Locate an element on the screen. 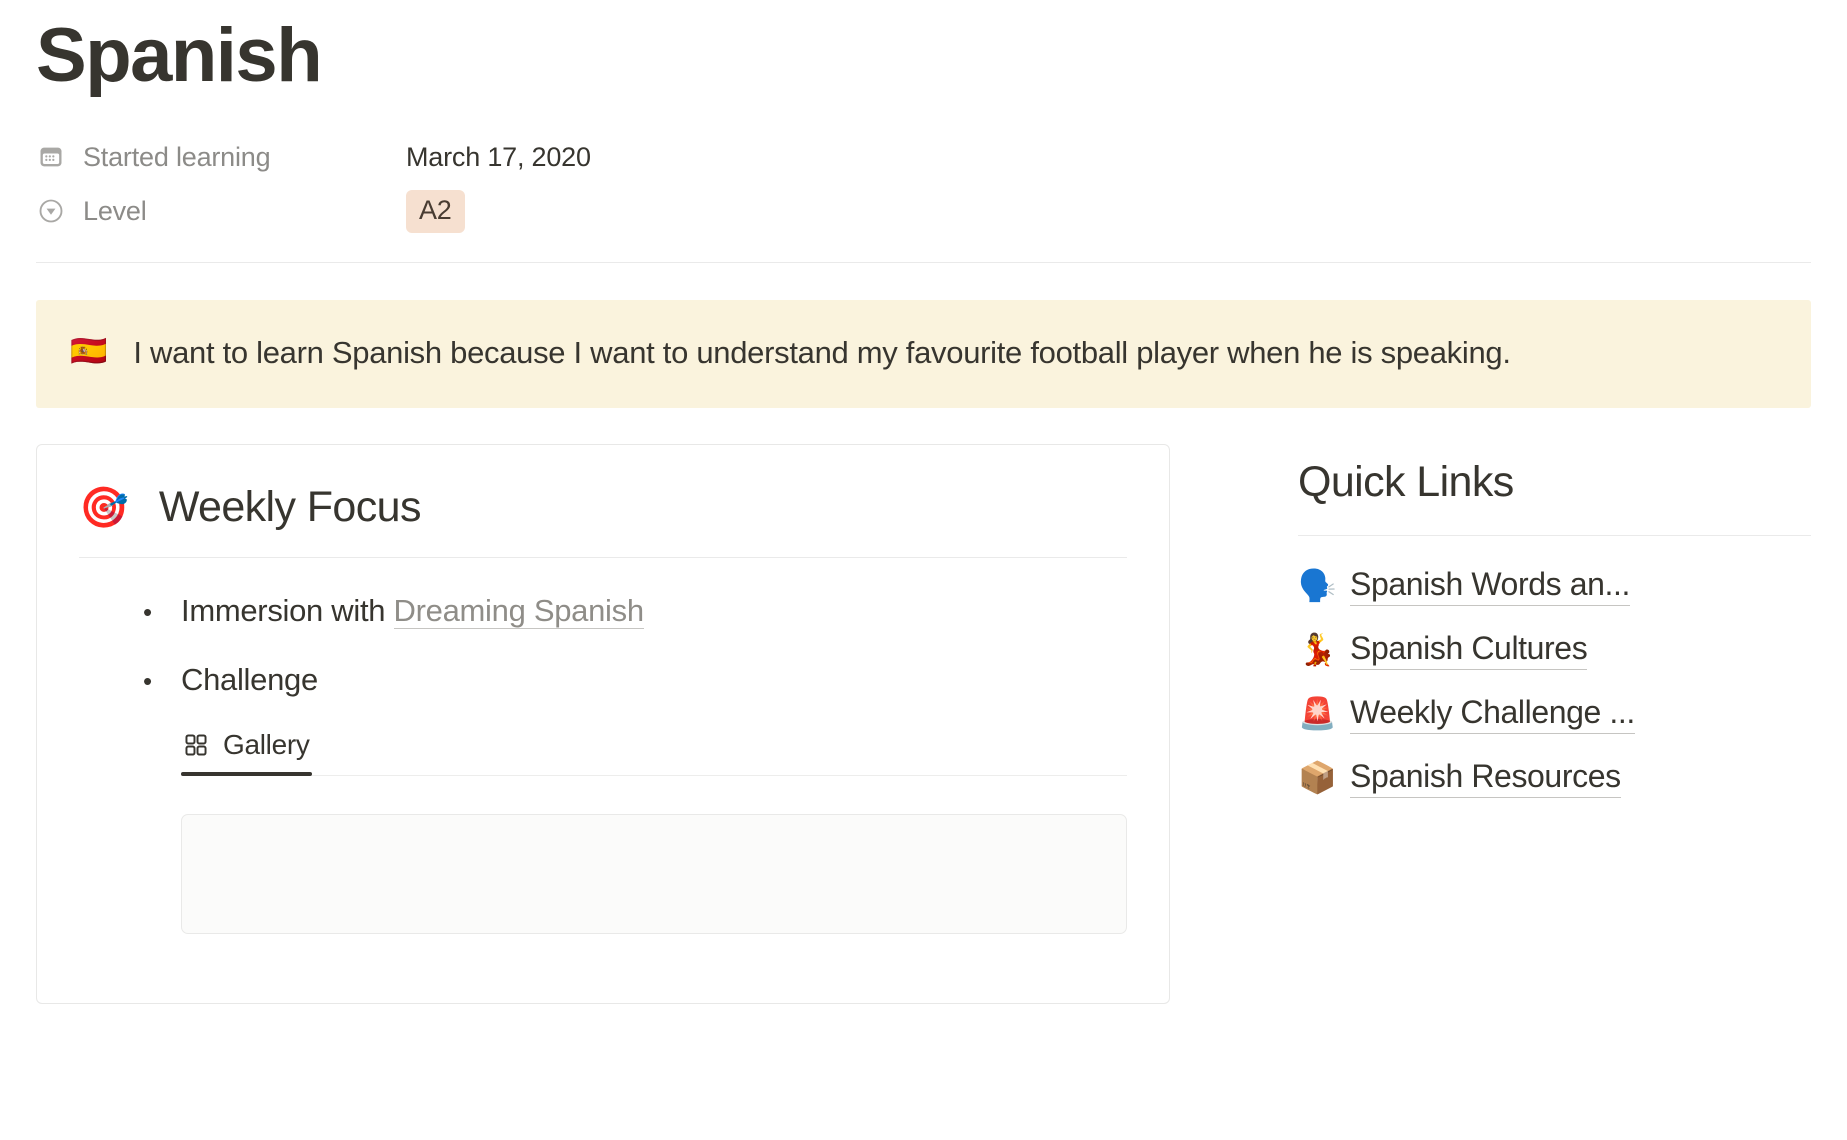  package-box-icon: 📦 is located at coordinates (1317, 777).